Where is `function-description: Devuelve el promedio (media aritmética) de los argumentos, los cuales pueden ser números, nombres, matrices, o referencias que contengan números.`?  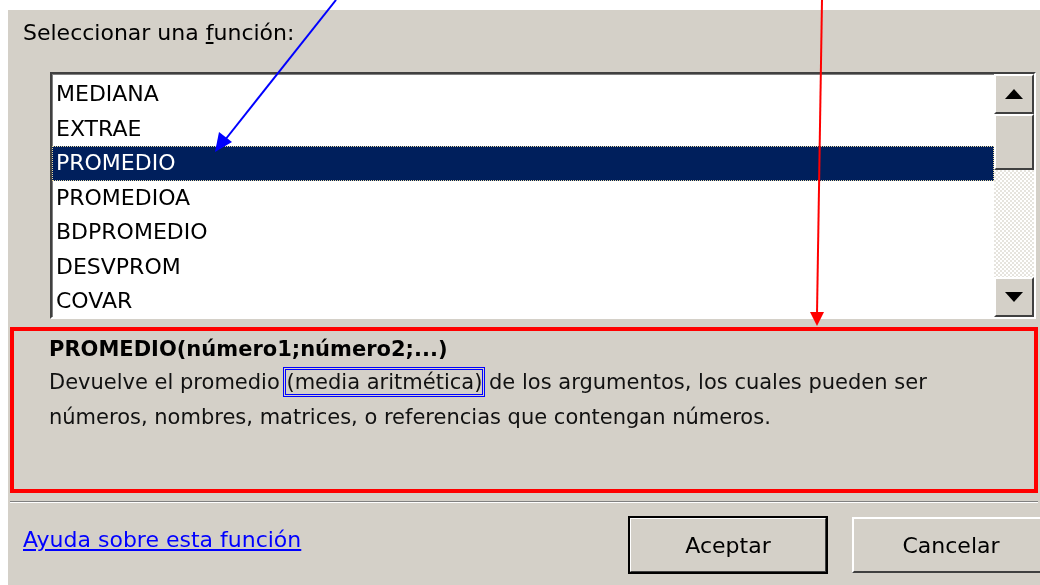
function-description: Devuelve el promedio (media aritmética) de los argumentos, los cuales pueden ser números, nombres, matrices, o referencias que contengan números. is located at coordinates (499, 400).